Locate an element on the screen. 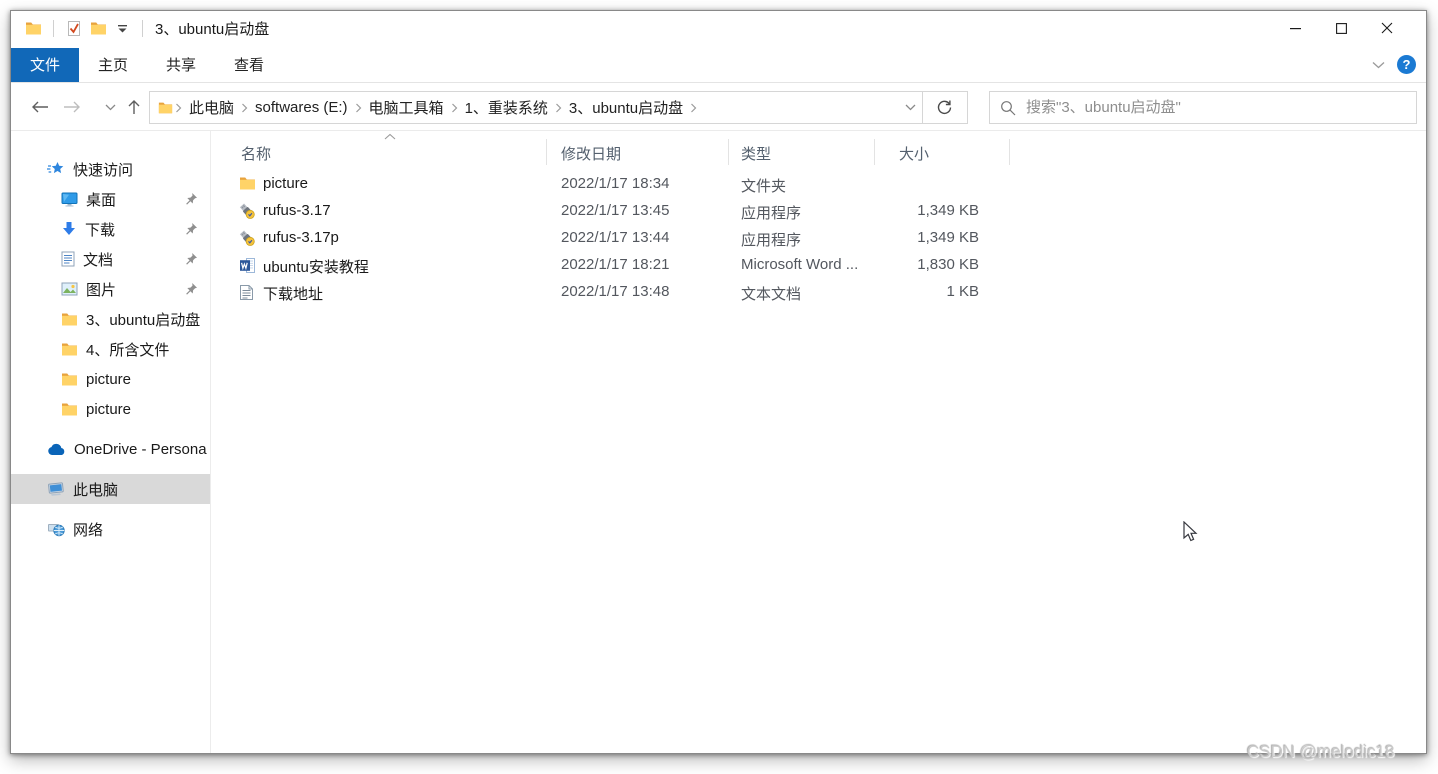 This screenshot has width=1438, height=774. quick-access-toolbar: 3、ubuntu启动盘 is located at coordinates (140, 28).